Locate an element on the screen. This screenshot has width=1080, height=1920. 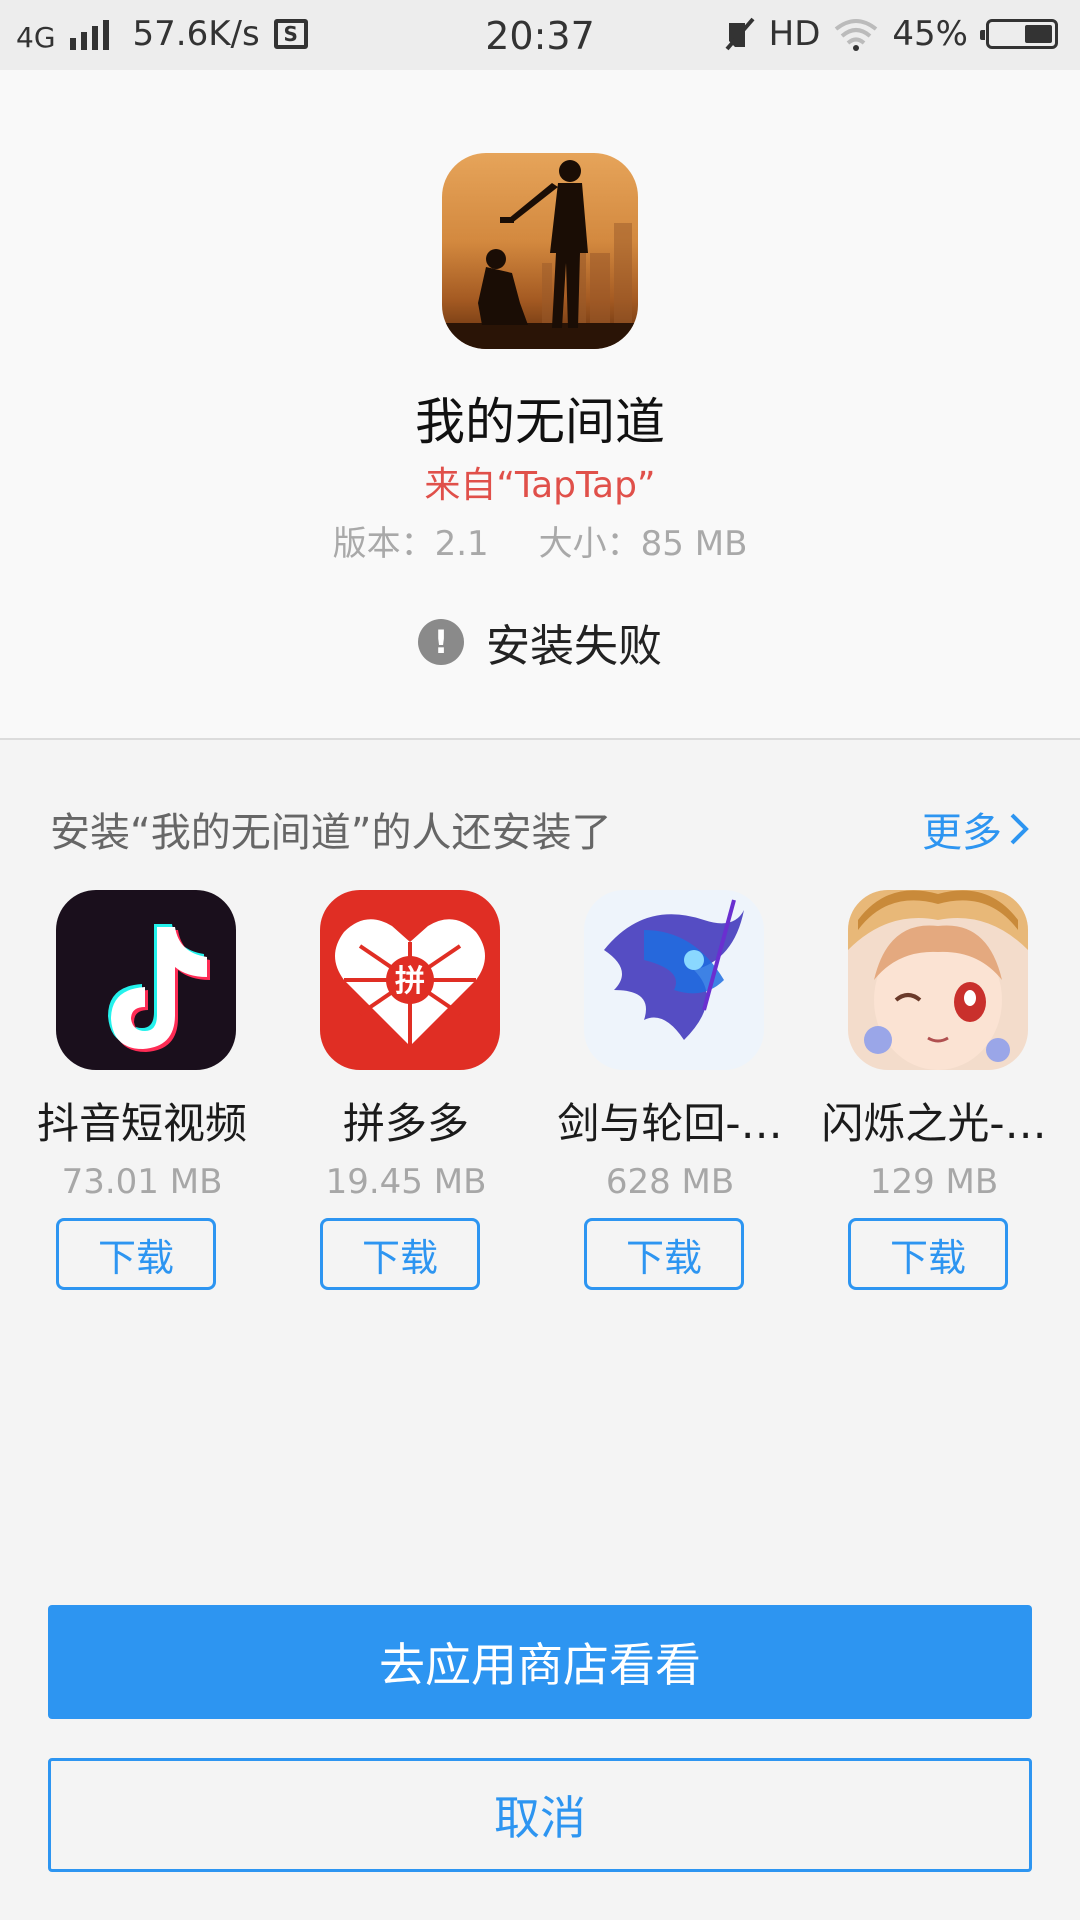
recommend-title: 安装“我的无间道”的人还安装了 is located at coordinates (331, 833).